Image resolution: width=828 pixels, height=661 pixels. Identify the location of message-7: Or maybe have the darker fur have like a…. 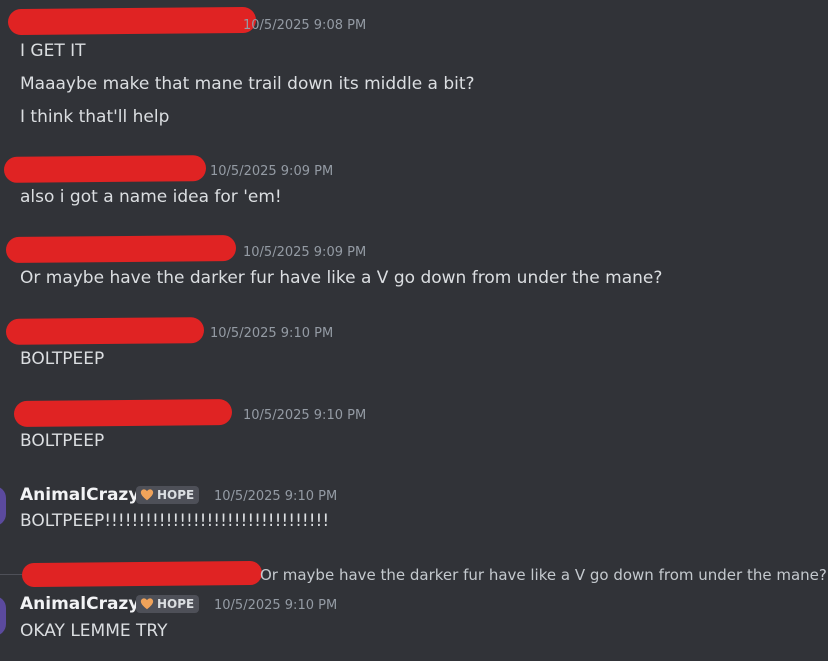
(423, 606).